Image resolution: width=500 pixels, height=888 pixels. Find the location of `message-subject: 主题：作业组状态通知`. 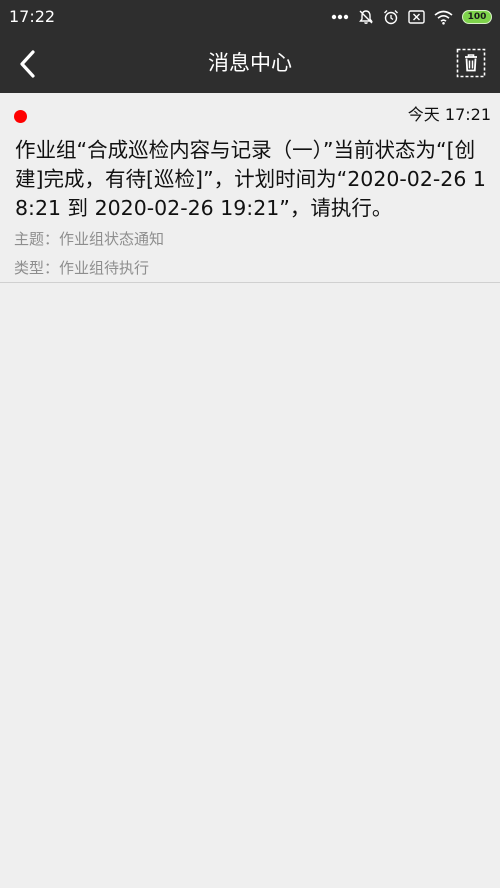

message-subject: 主题：作业组状态通知 is located at coordinates (89, 239).